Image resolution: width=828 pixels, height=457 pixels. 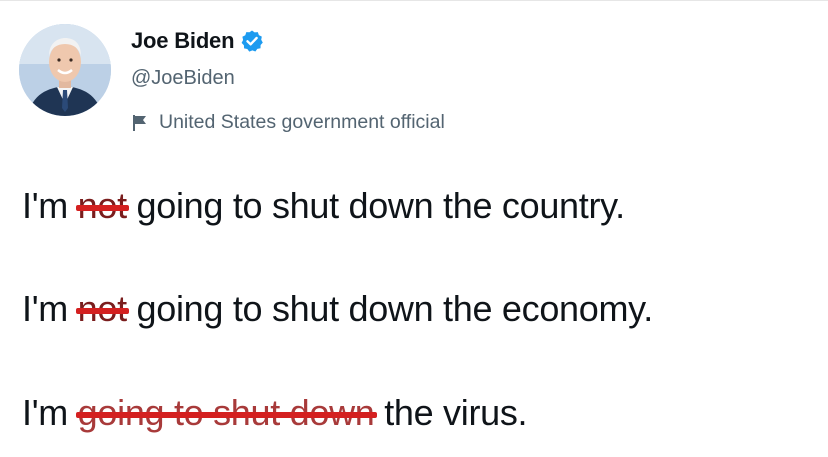 I want to click on line-rest: going to shut down the economy., so click(x=395, y=308).